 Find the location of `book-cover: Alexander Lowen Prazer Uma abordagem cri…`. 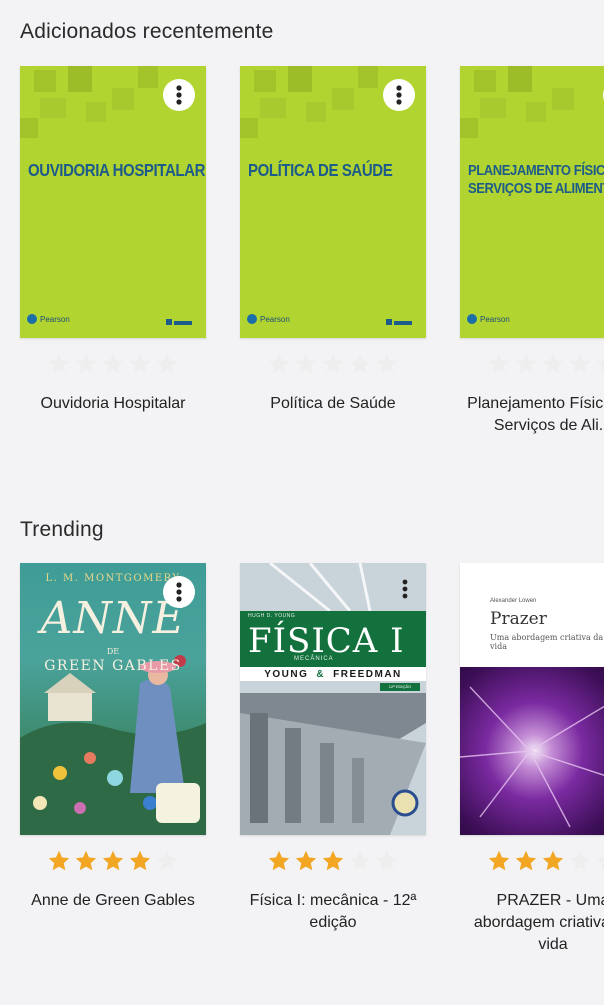

book-cover: Alexander Lowen Prazer Uma abordagem cri… is located at coordinates (532, 699).